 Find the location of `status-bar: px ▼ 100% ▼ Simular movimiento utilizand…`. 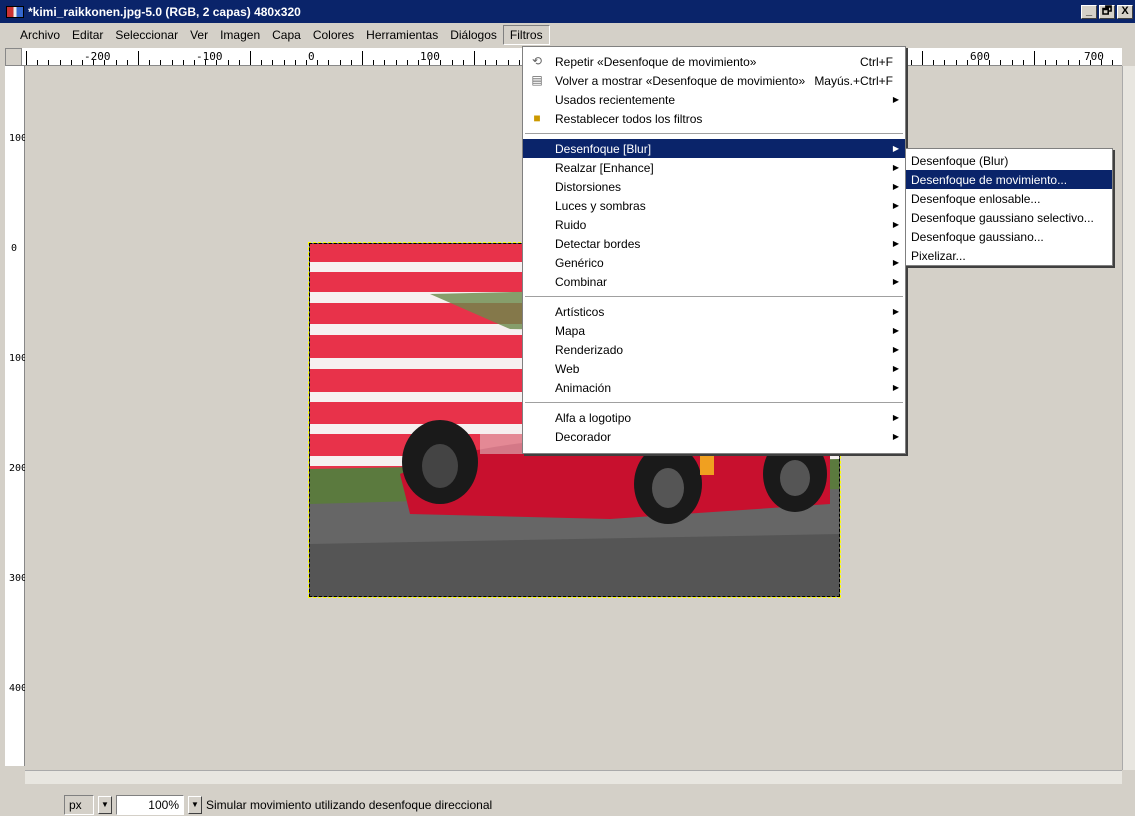

status-bar: px ▼ 100% ▼ Simular movimiento utilizand… is located at coordinates (567, 804).